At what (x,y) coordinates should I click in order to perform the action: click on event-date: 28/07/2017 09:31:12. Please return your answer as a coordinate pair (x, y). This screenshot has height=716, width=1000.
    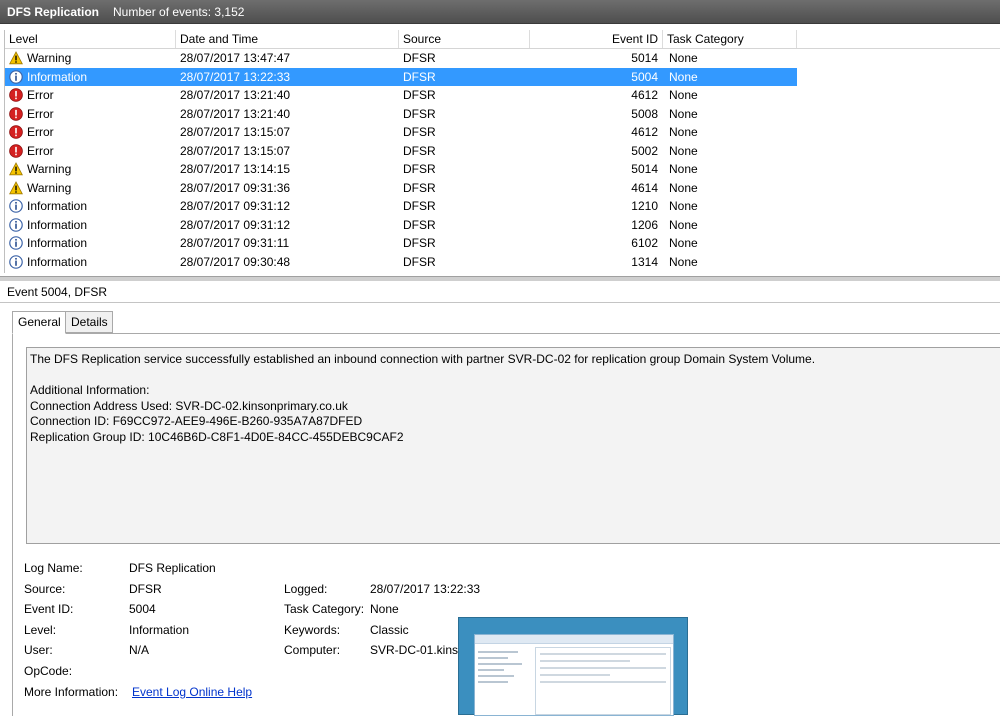
    Looking at the image, I should click on (235, 206).